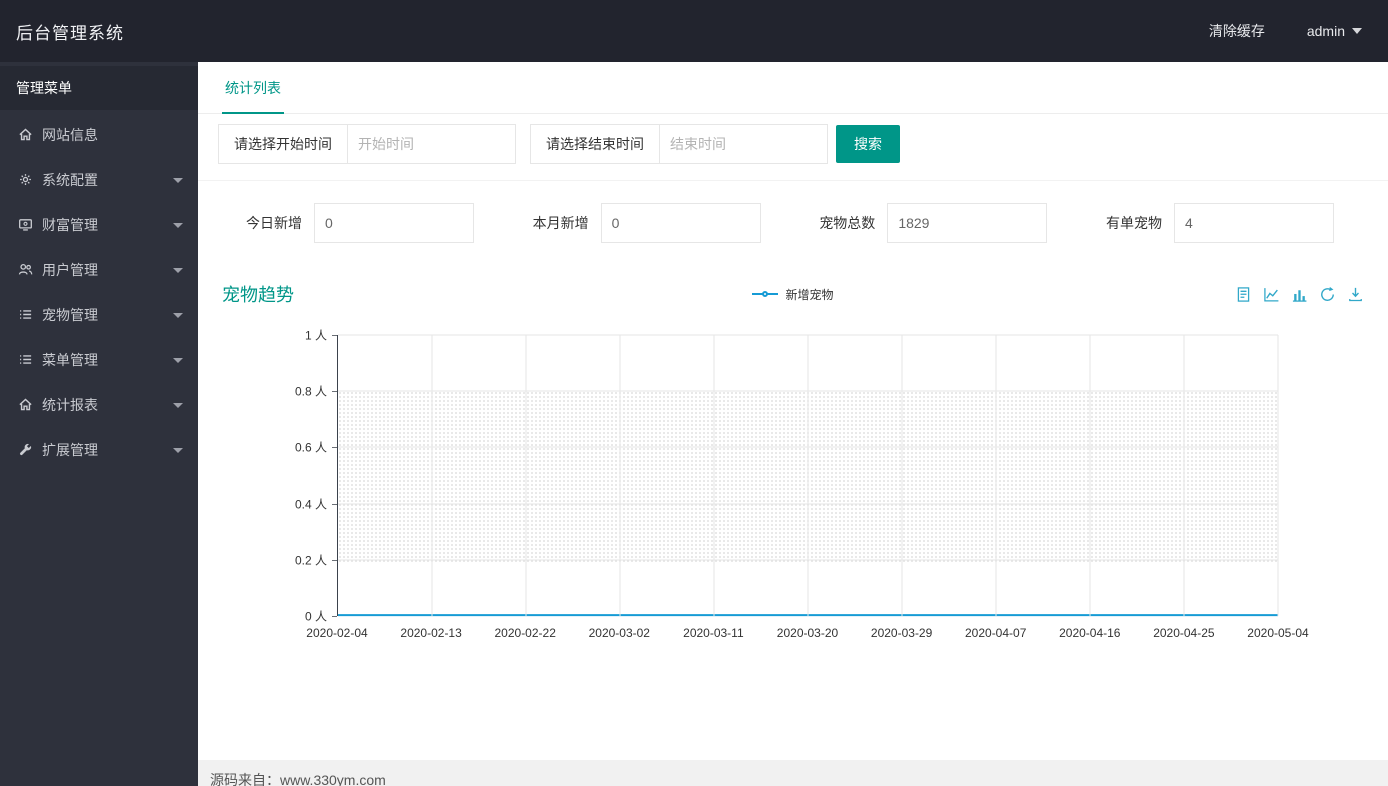  I want to click on stats-row: 今日新增 本月新增 宠物总数 有单宠物, so click(793, 223).